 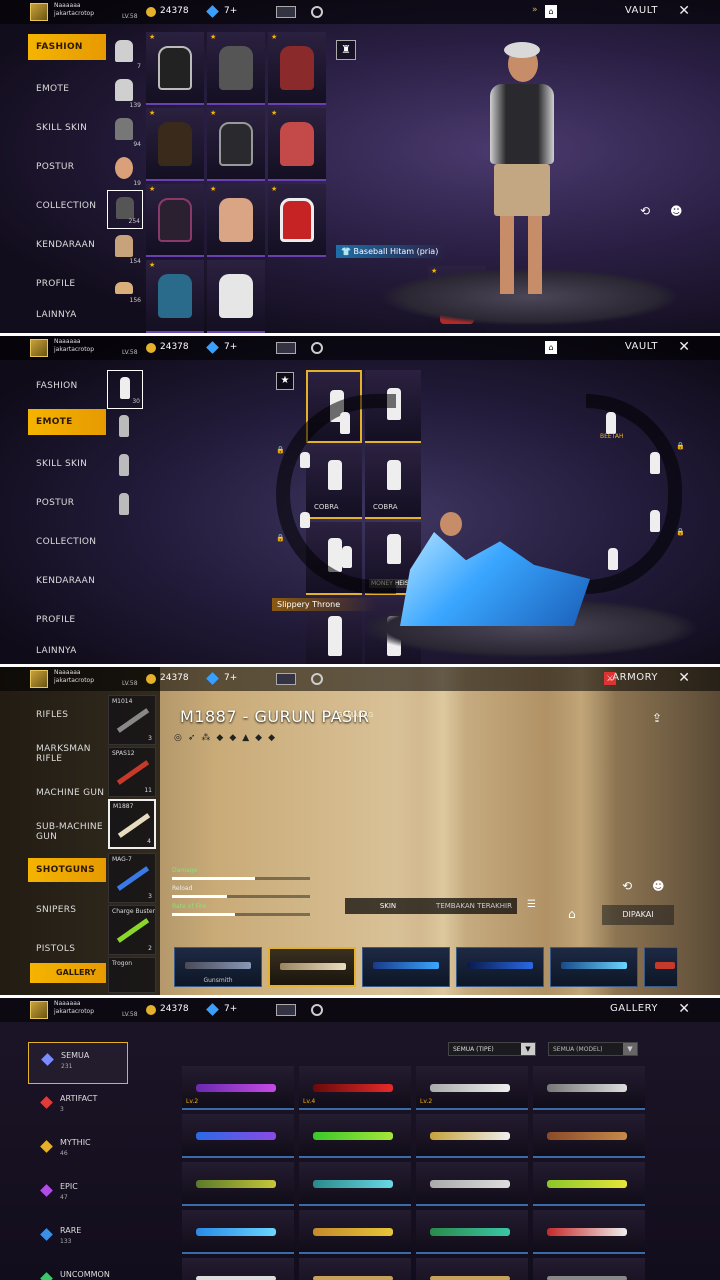 What do you see at coordinates (658, 886) in the screenshot?
I see `character-icon: ☻` at bounding box center [658, 886].